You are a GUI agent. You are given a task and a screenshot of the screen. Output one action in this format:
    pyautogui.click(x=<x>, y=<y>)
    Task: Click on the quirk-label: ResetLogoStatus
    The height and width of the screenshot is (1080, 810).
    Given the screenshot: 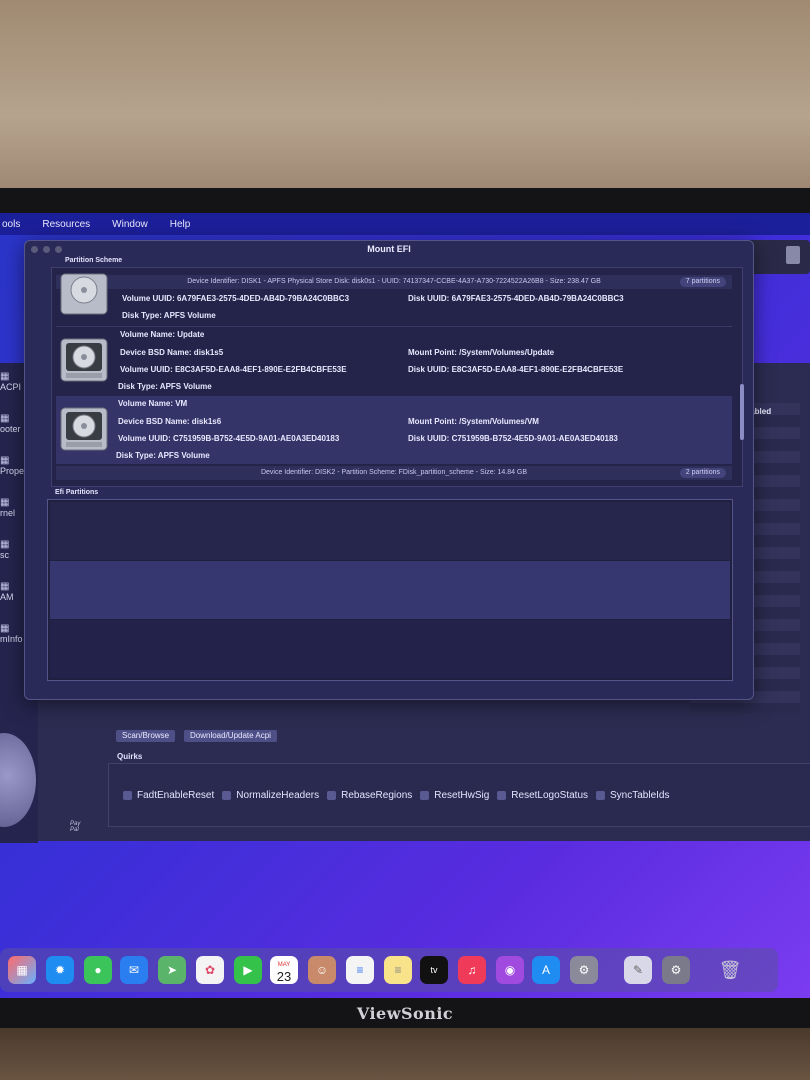 What is the action you would take?
    pyautogui.click(x=550, y=795)
    